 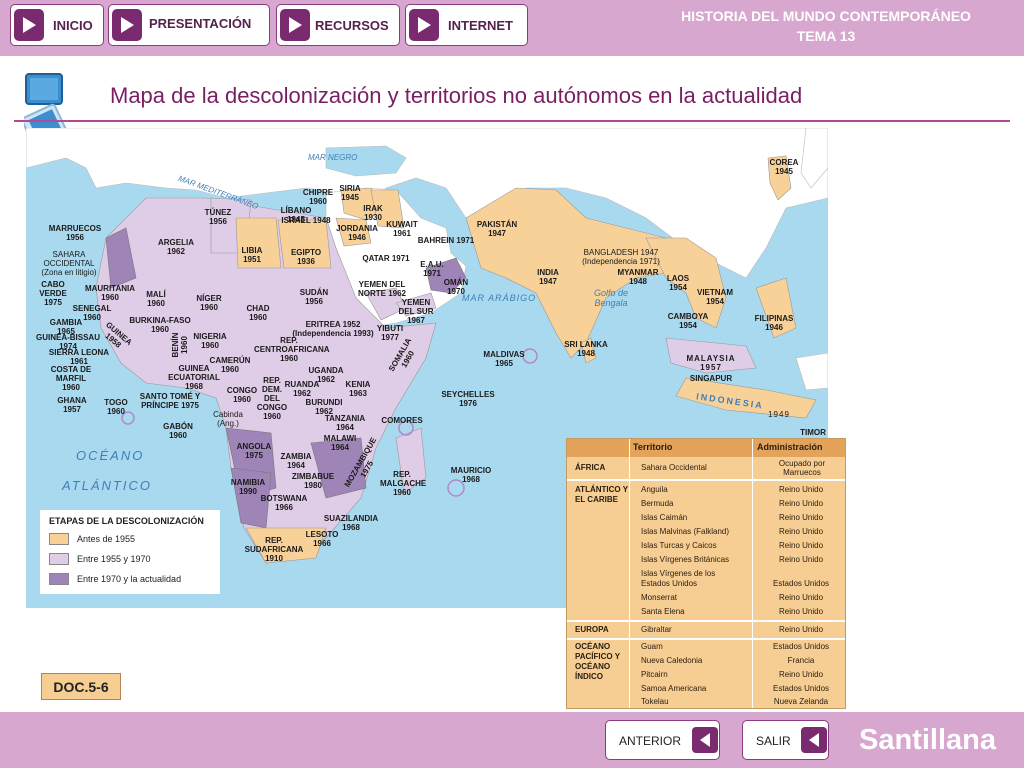 What do you see at coordinates (92, 539) in the screenshot?
I see `legend-item: Antes de 1955` at bounding box center [92, 539].